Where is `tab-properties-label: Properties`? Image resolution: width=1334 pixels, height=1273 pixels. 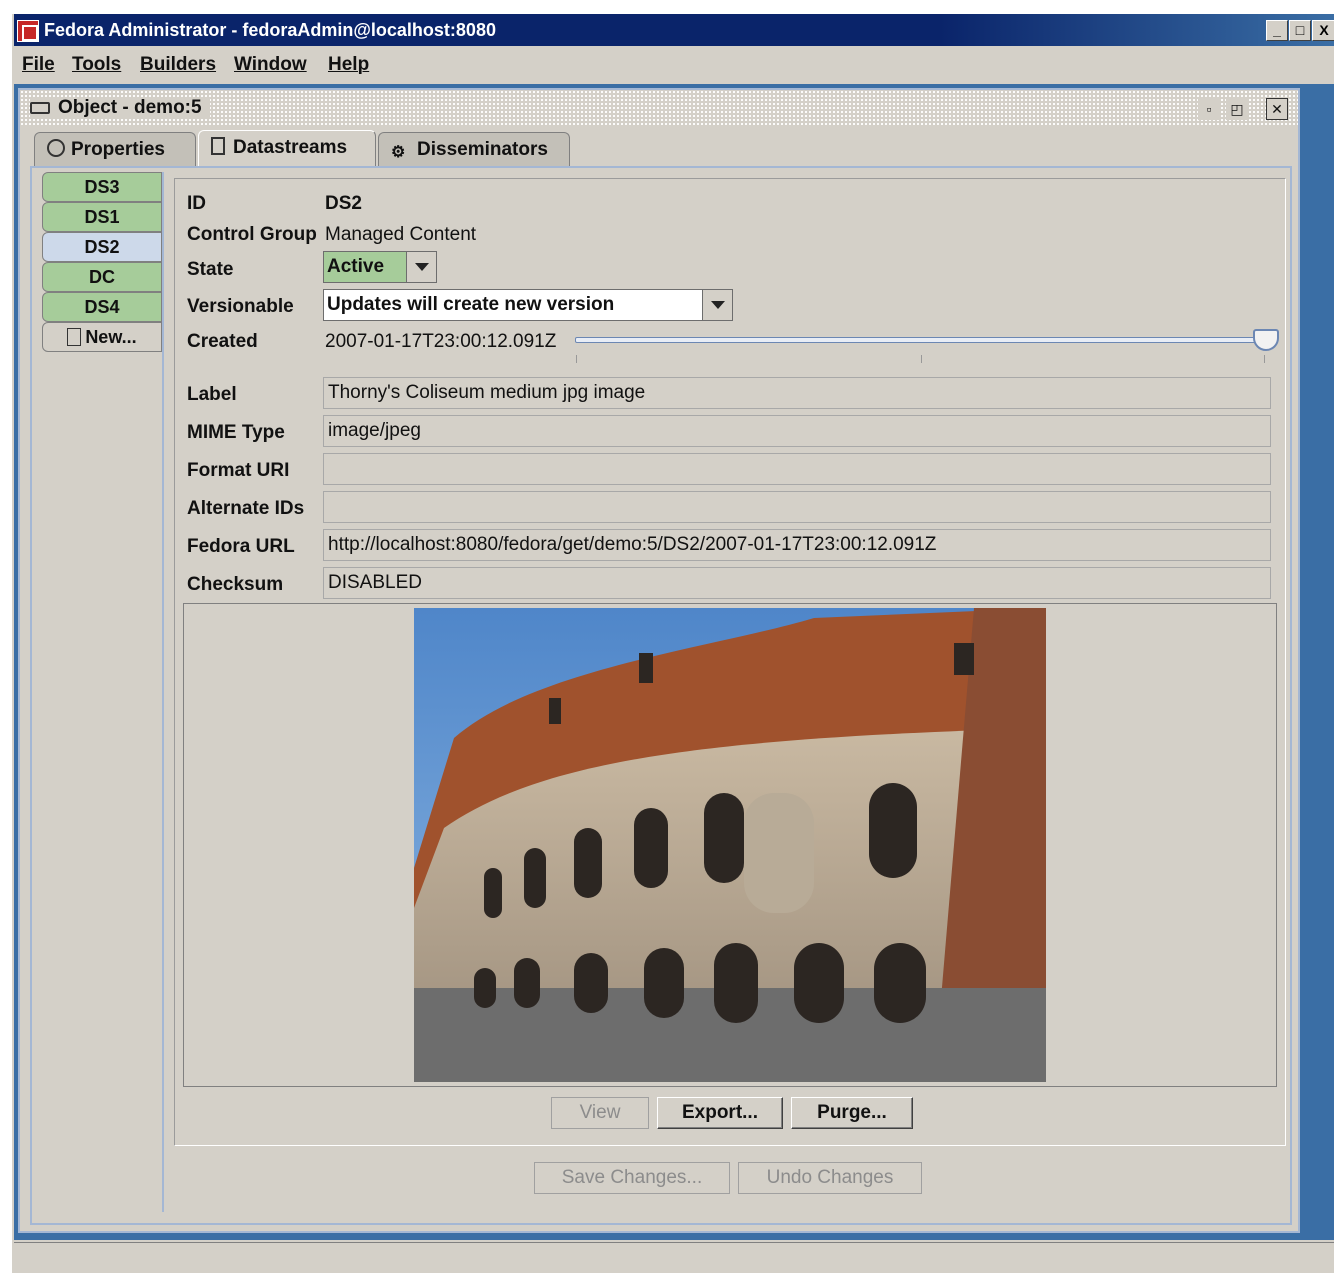
tab-properties-label: Properties is located at coordinates (118, 149).